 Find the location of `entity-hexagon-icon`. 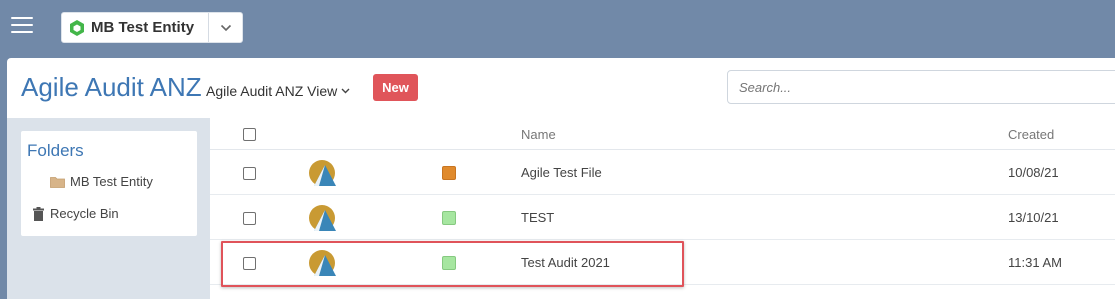

entity-hexagon-icon is located at coordinates (77, 27).